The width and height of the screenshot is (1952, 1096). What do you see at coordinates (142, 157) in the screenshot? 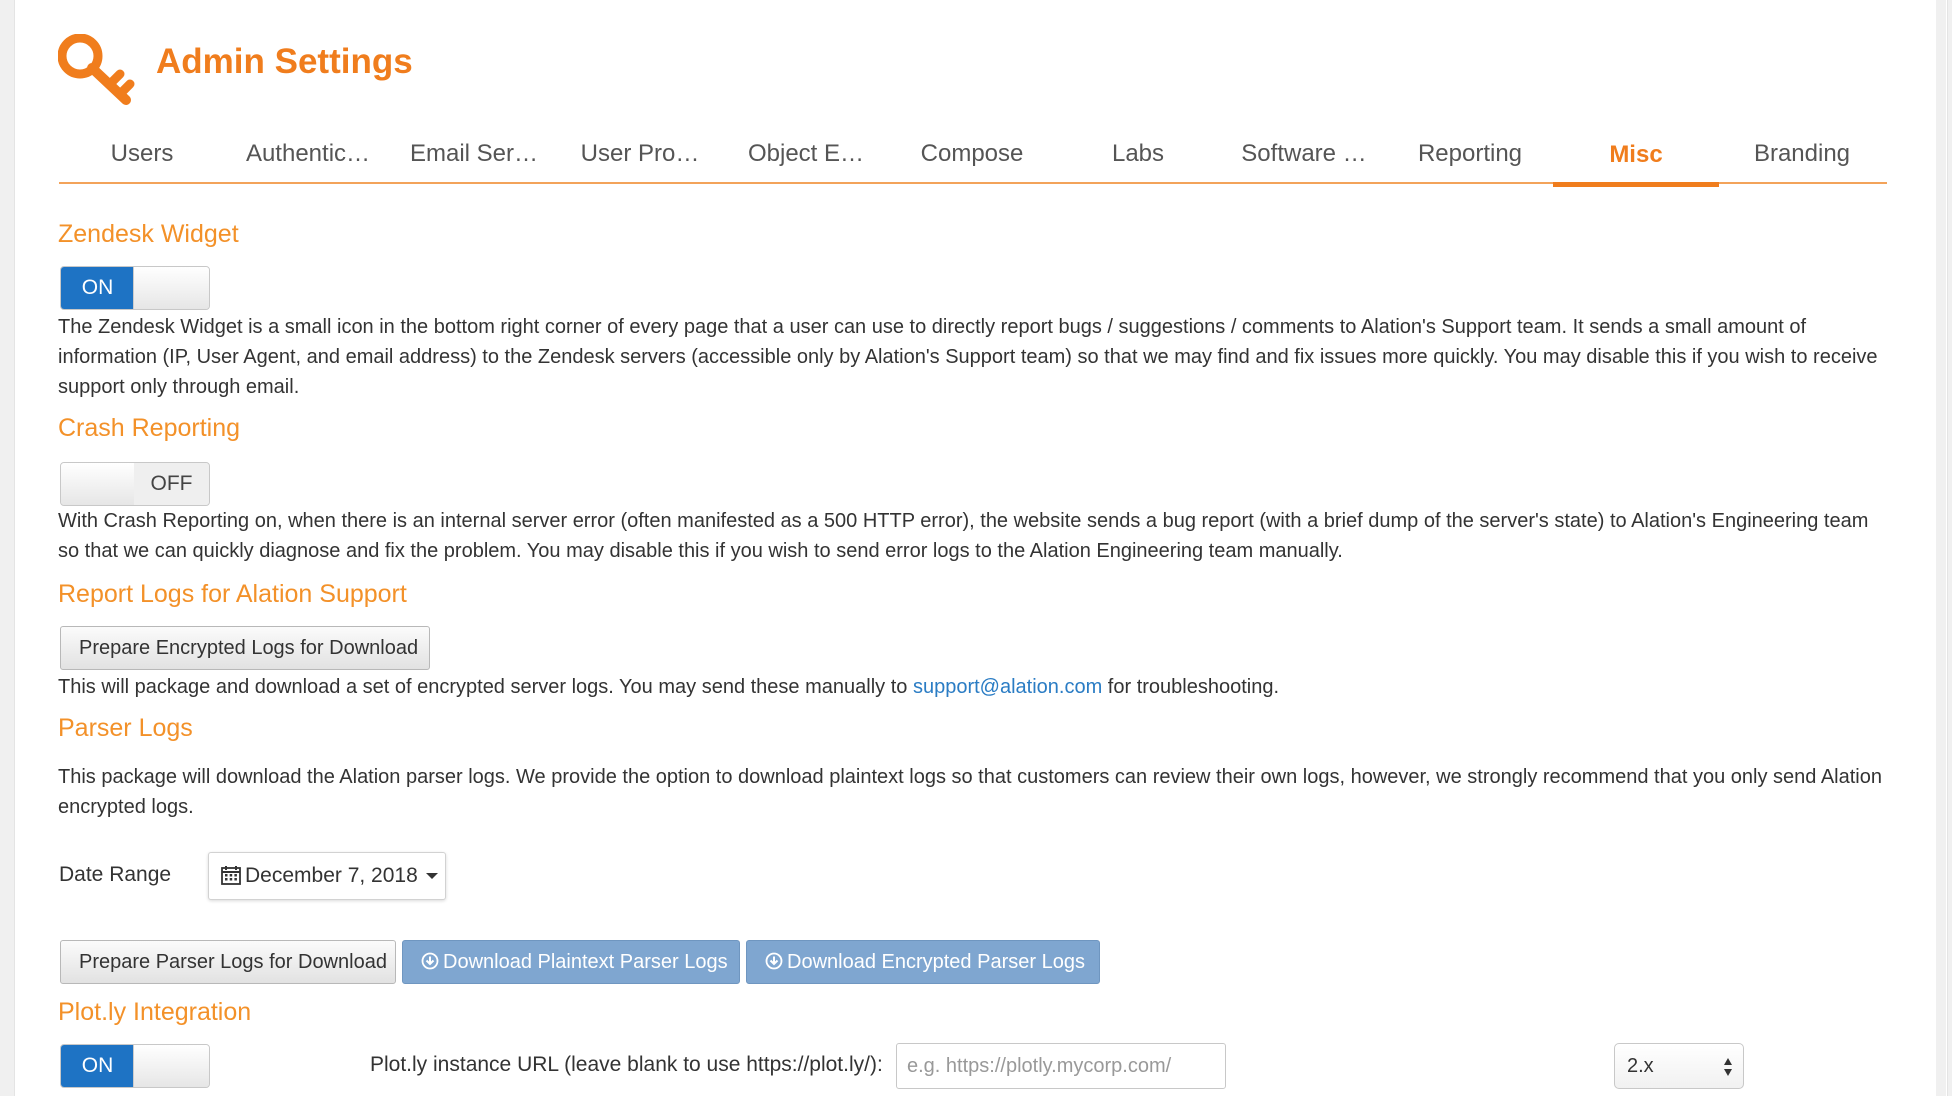
I see `tab-users: Users` at bounding box center [142, 157].